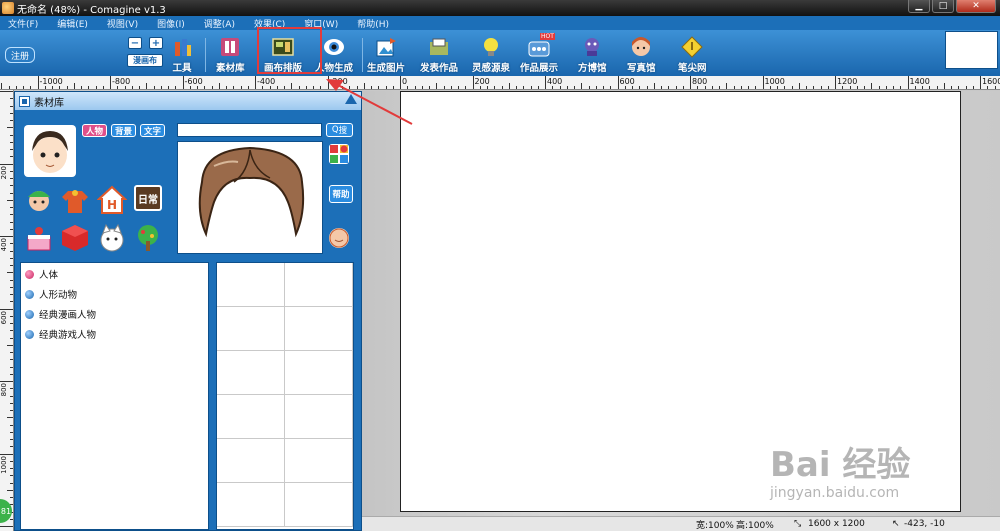  I want to click on tag-text: 文字, so click(153, 130).